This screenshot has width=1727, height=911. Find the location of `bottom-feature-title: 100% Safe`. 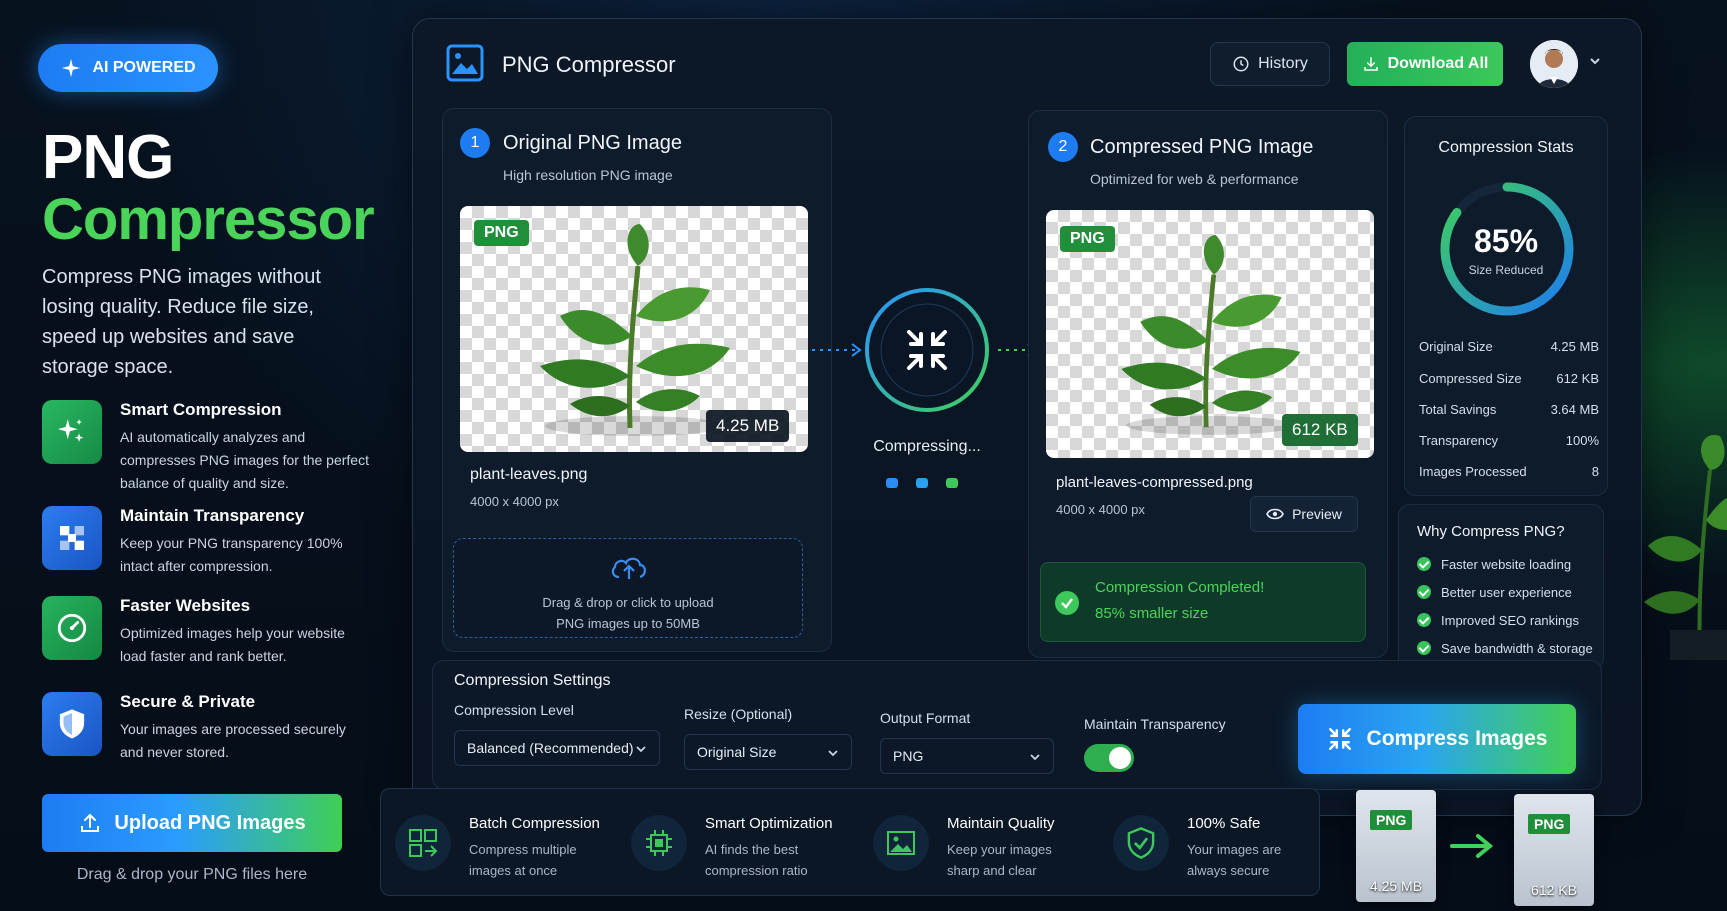

bottom-feature-title: 100% Safe is located at coordinates (1224, 823).